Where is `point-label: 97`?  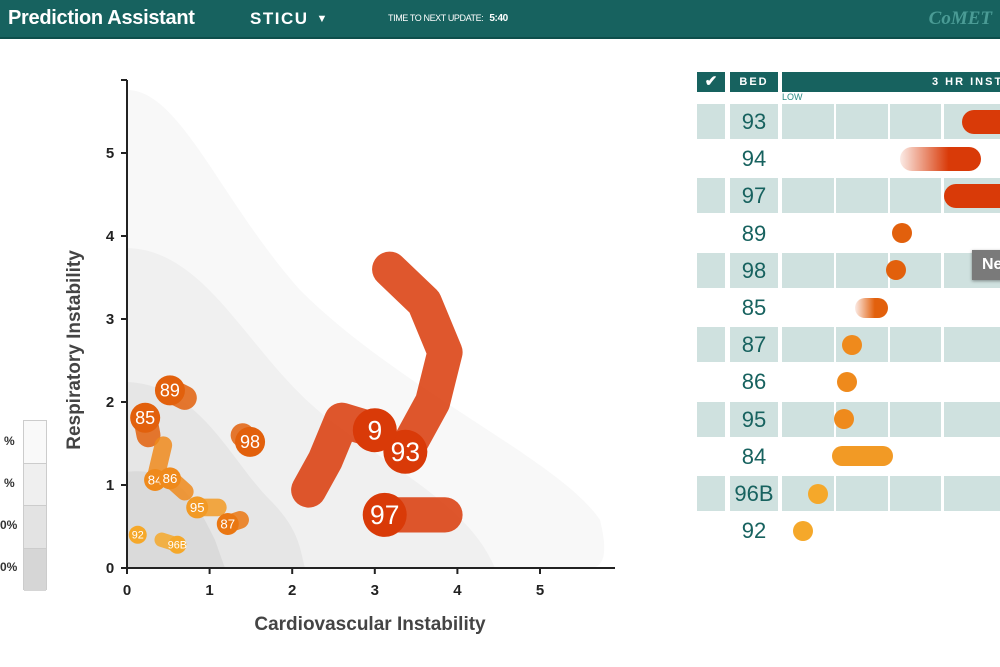 point-label: 97 is located at coordinates (384, 515).